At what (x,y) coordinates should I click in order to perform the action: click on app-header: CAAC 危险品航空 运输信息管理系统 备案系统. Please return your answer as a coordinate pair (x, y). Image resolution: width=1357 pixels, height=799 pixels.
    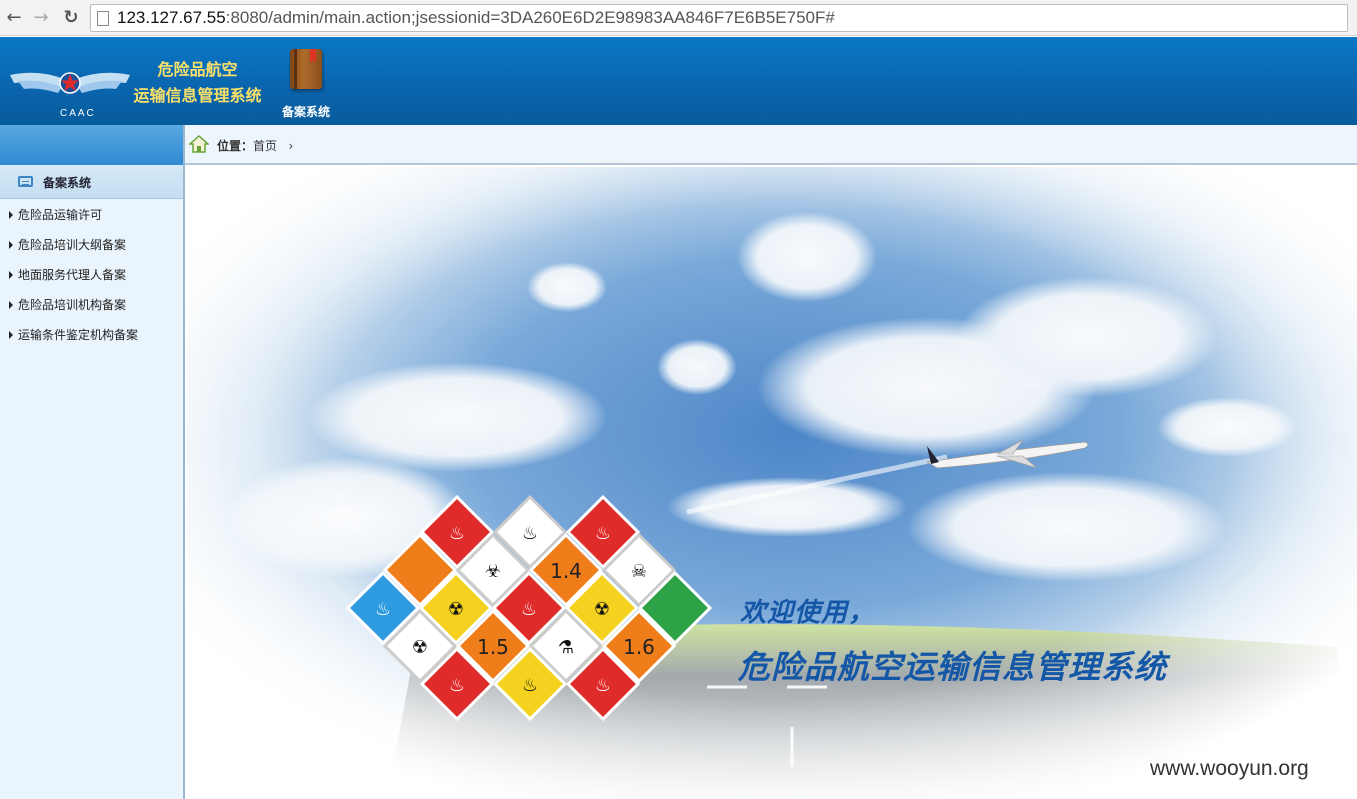
    Looking at the image, I should click on (678, 81).